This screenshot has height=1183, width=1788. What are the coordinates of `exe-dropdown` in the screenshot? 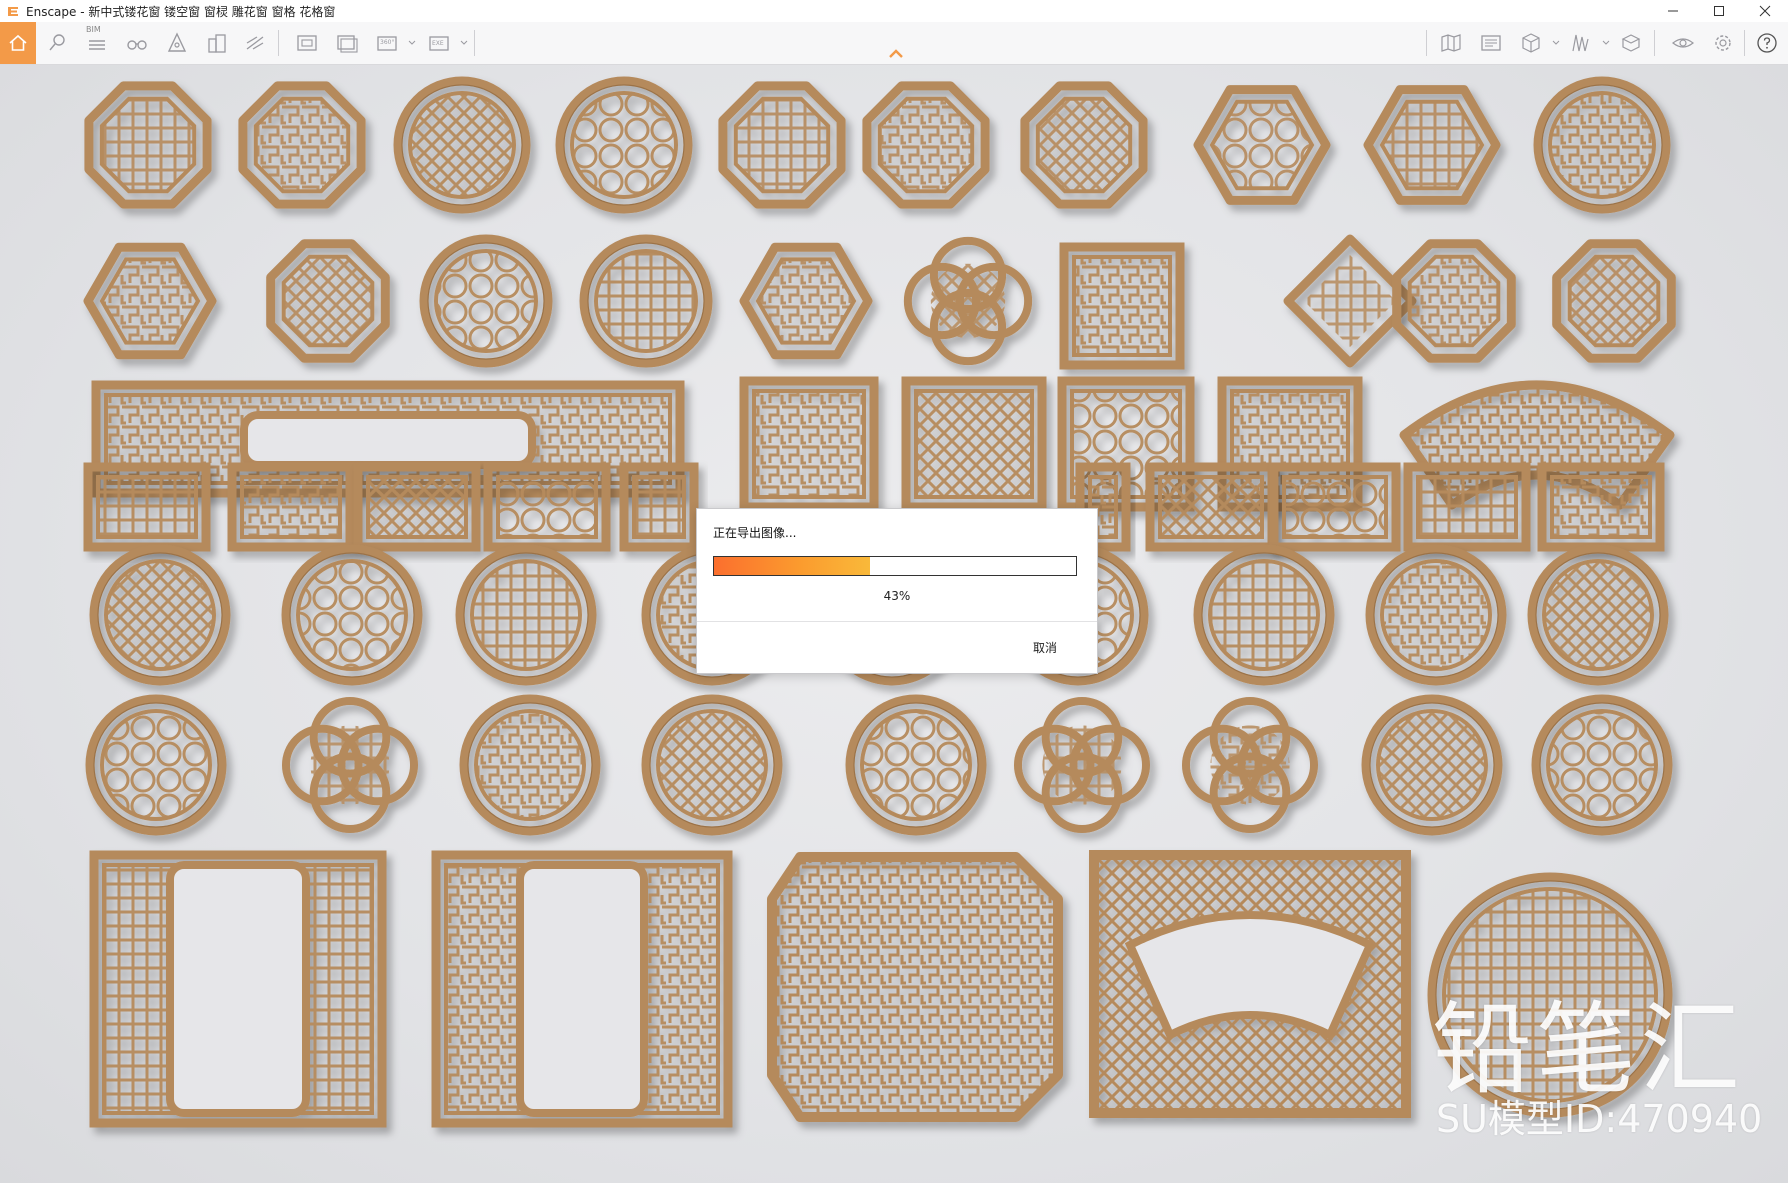 It's located at (464, 43).